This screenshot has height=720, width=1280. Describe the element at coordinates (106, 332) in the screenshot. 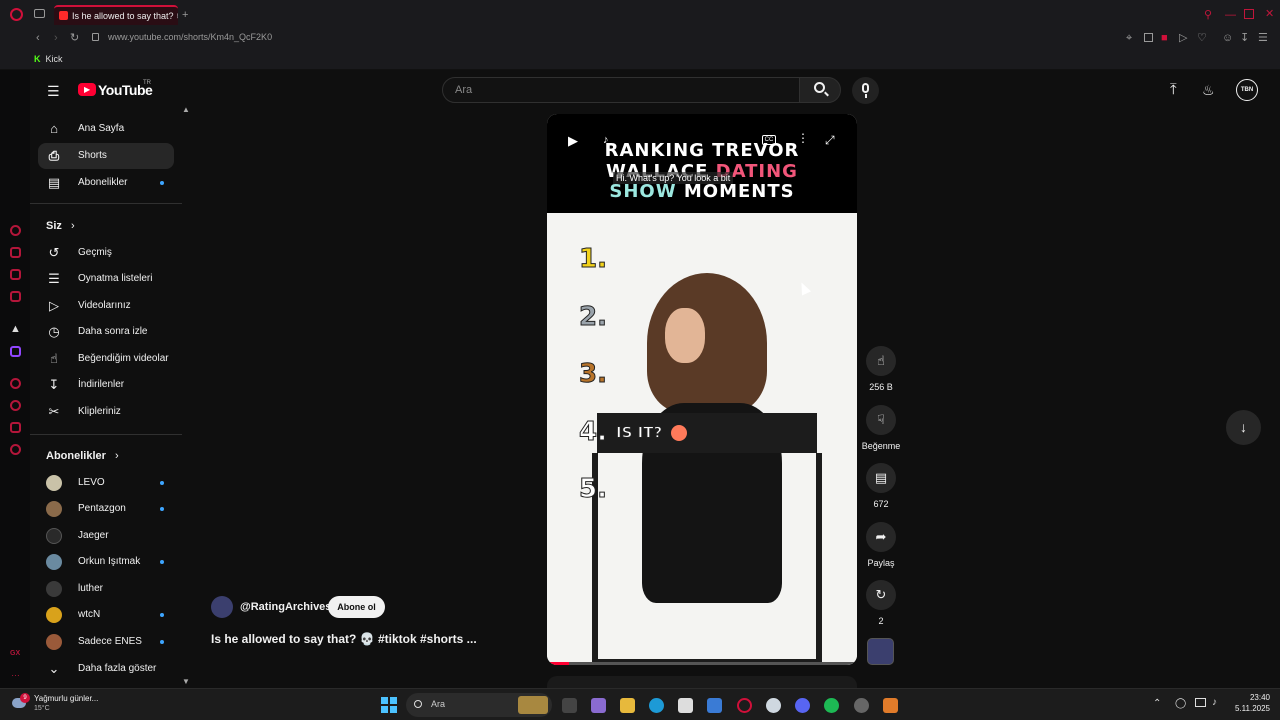

I see `sidebar-item-watch-later: ◷ Daha sonra izle` at that location.